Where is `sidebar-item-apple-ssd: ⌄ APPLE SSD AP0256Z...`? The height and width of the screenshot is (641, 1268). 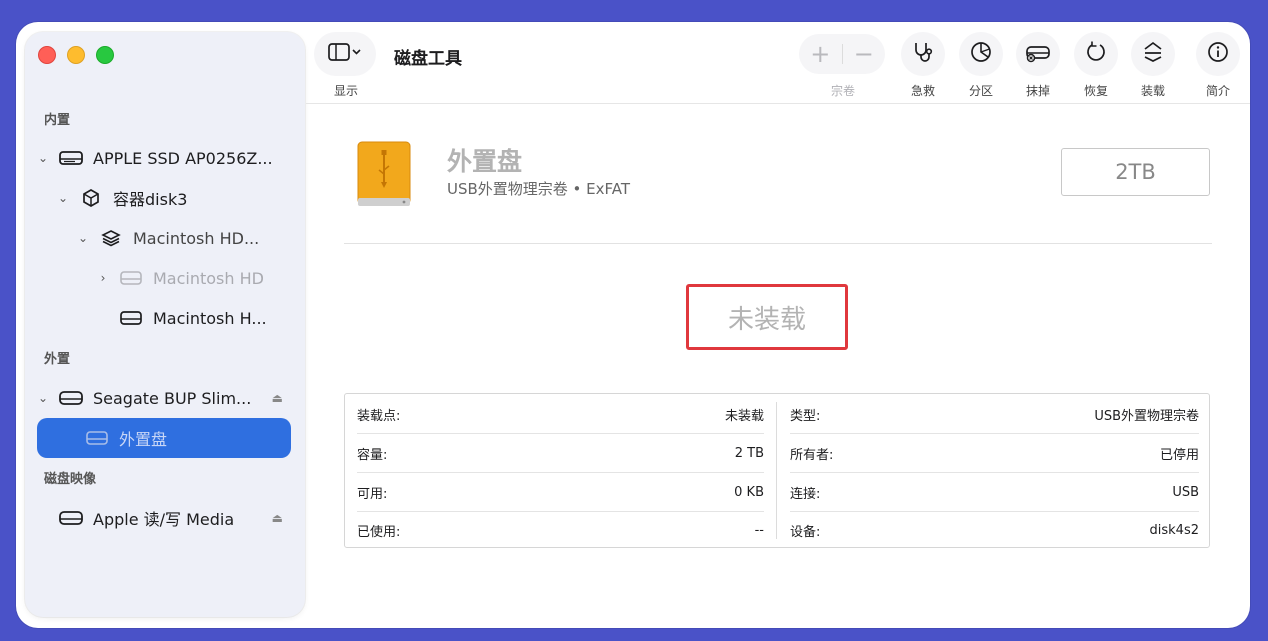 sidebar-item-apple-ssd: ⌄ APPLE SSD AP0256Z... is located at coordinates (166, 158).